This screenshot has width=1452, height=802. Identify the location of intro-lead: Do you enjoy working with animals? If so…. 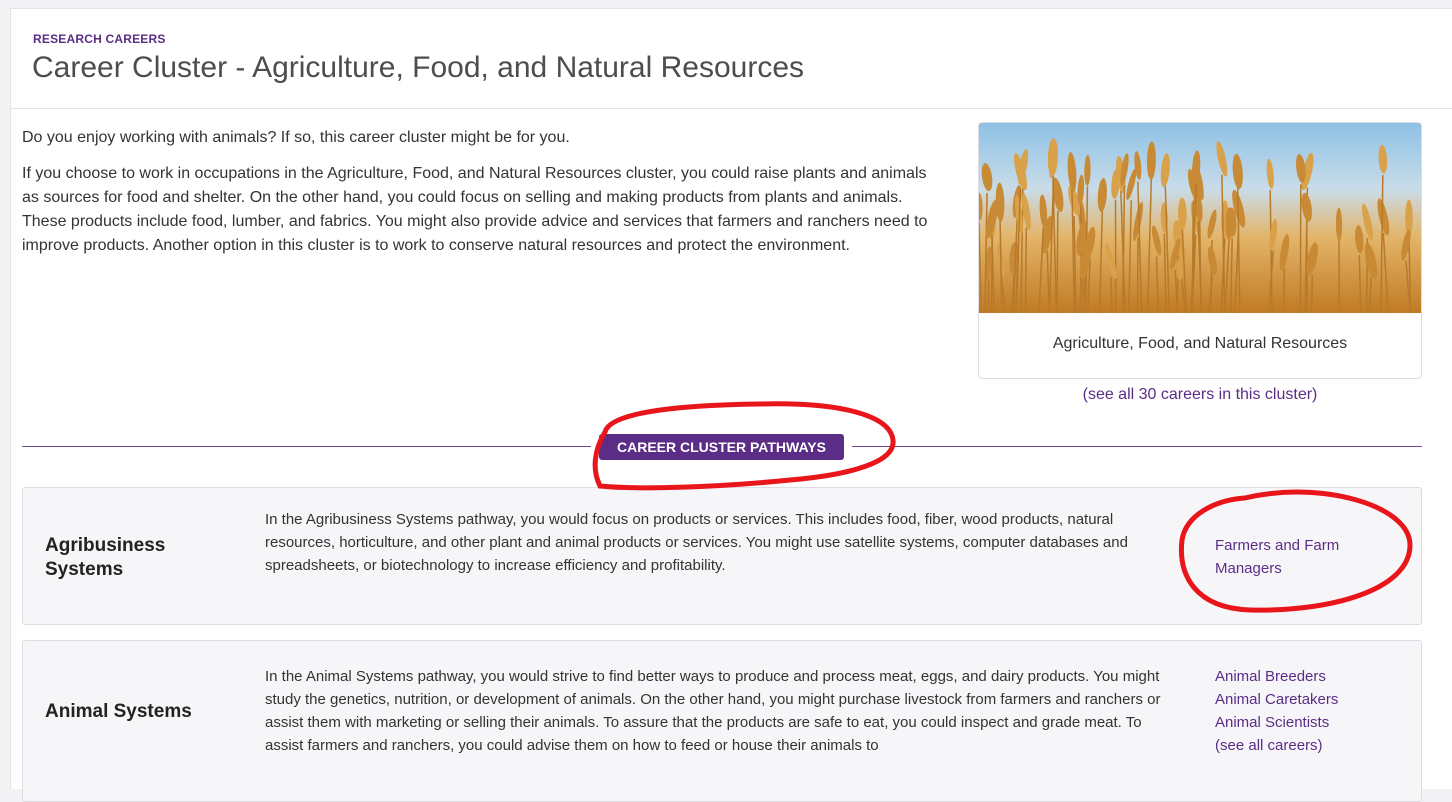
(482, 138).